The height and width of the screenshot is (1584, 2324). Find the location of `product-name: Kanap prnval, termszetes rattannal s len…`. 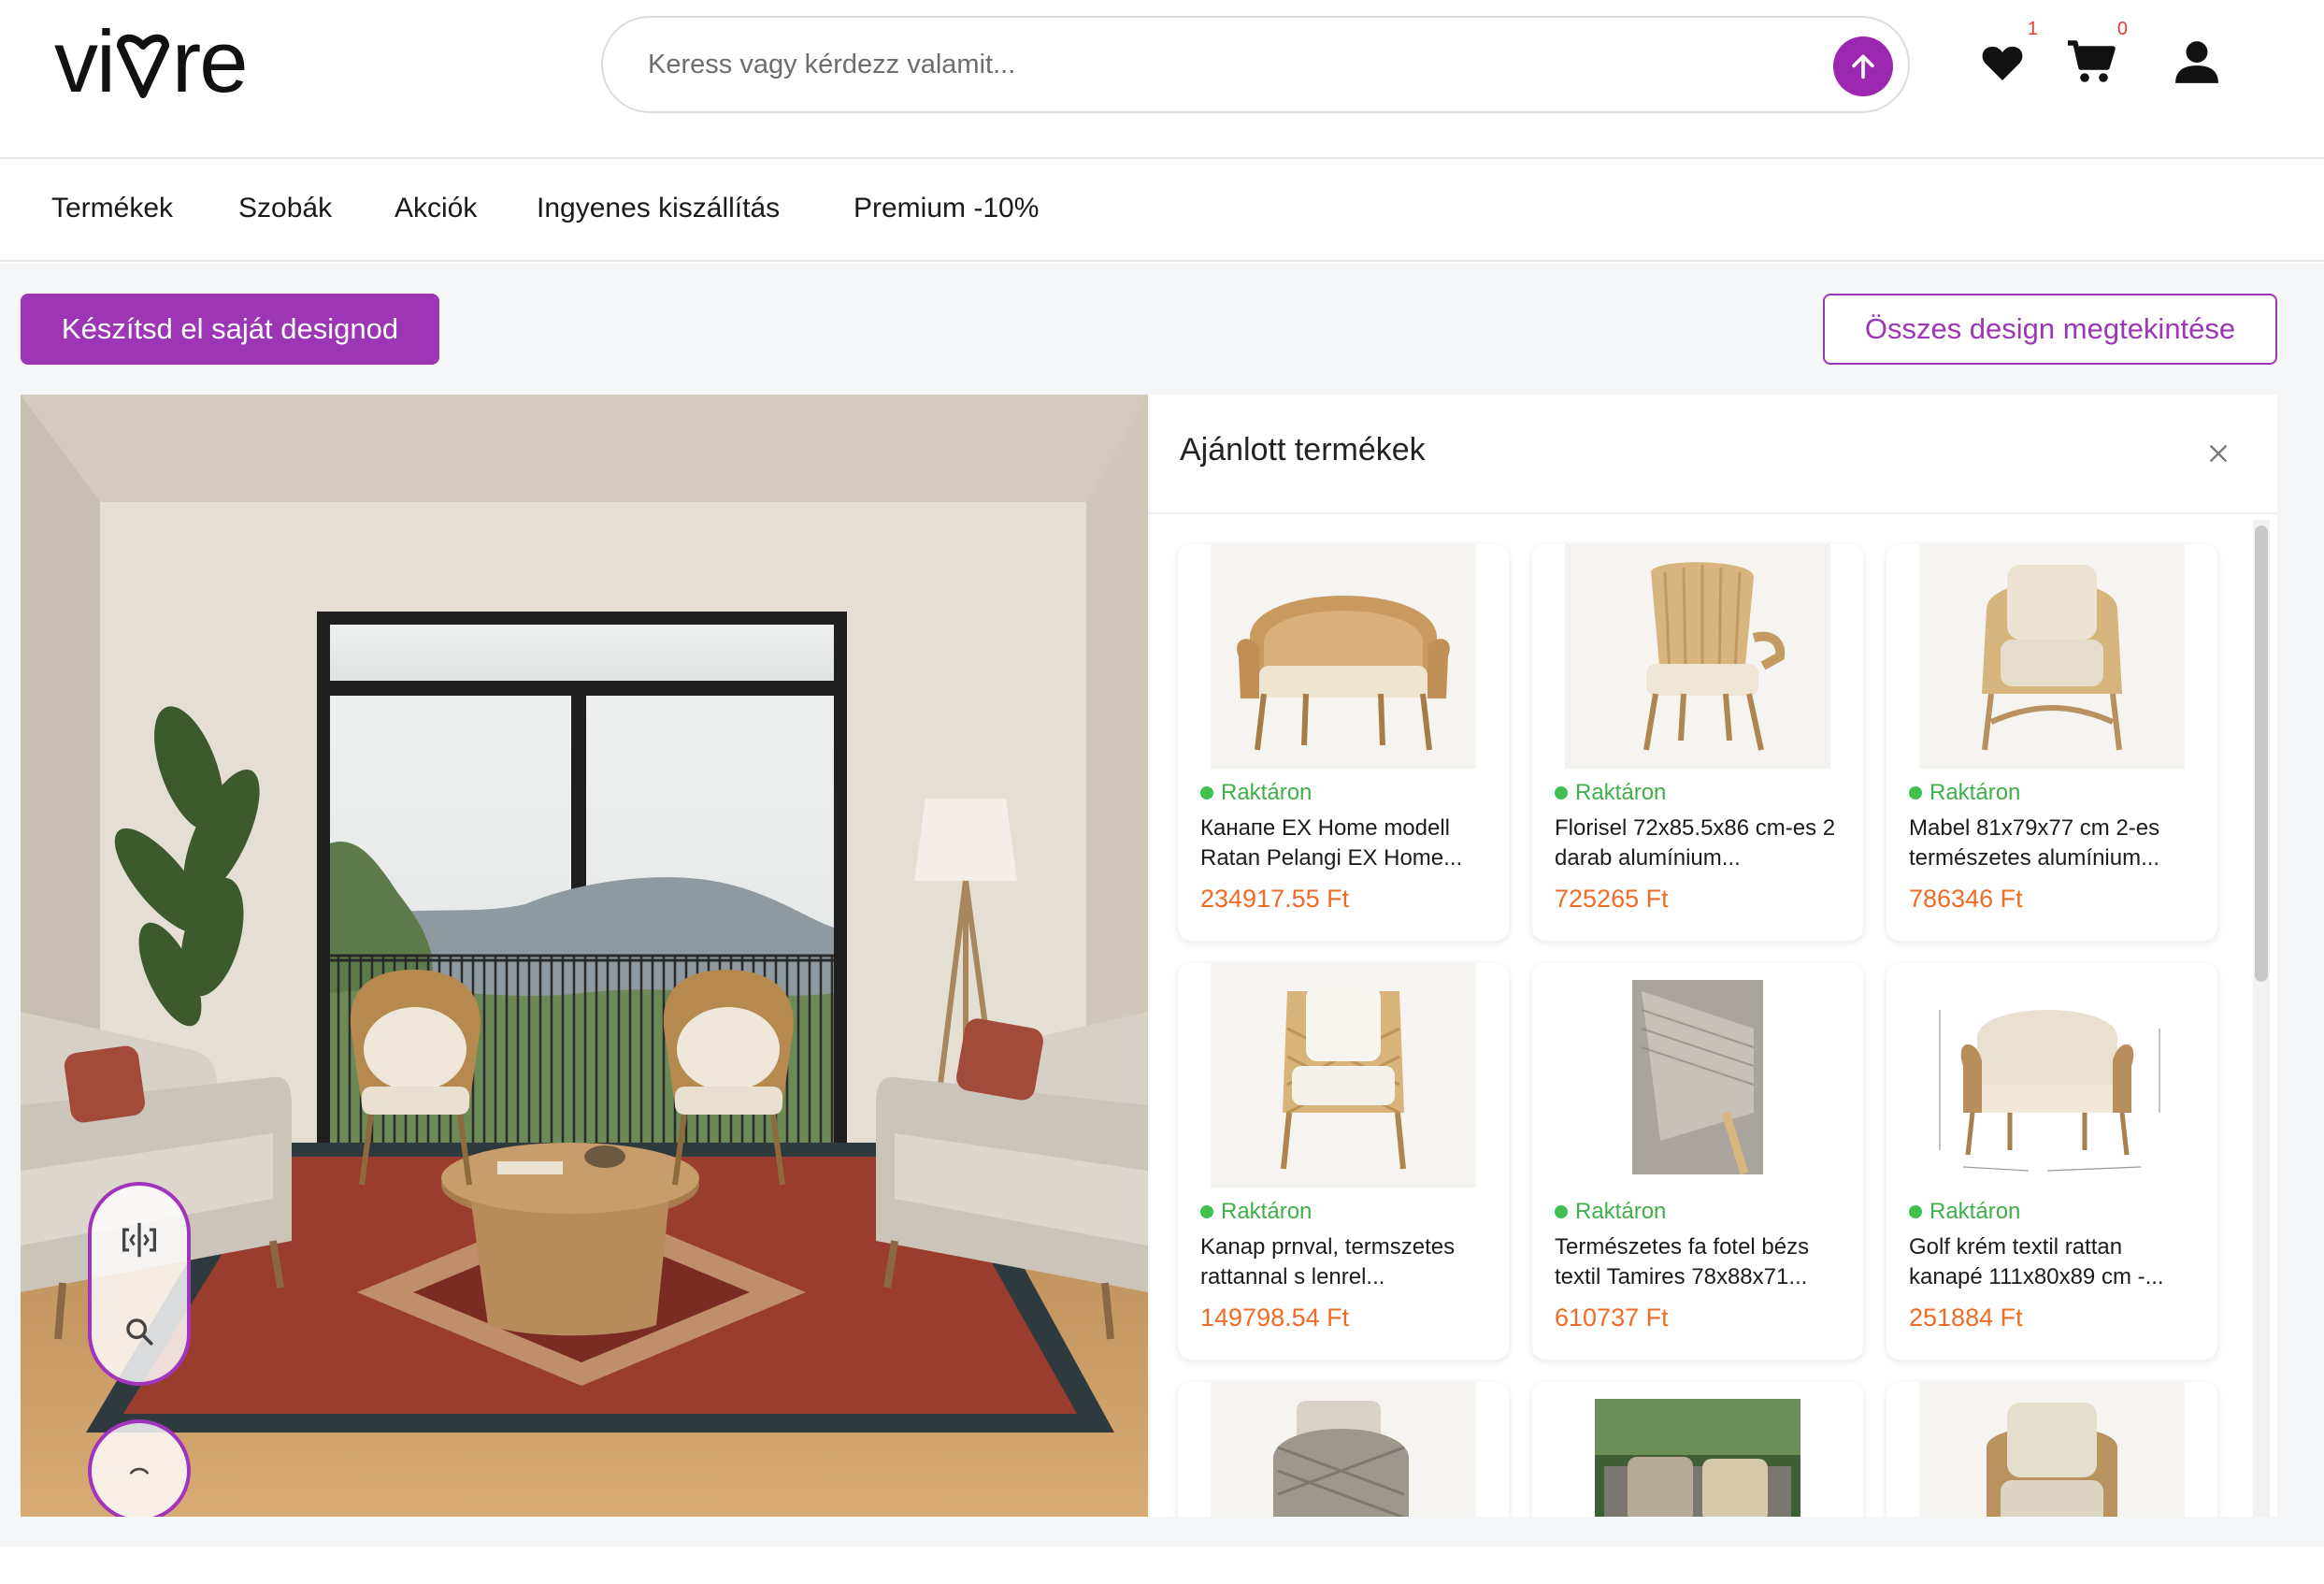

product-name: Kanap prnval, termszetes rattannal s len… is located at coordinates (1345, 1262).